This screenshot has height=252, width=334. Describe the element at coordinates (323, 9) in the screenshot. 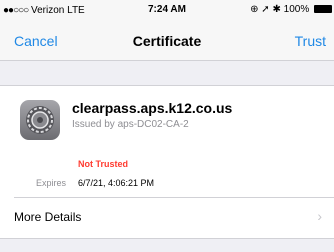

I see `battery-icon` at that location.